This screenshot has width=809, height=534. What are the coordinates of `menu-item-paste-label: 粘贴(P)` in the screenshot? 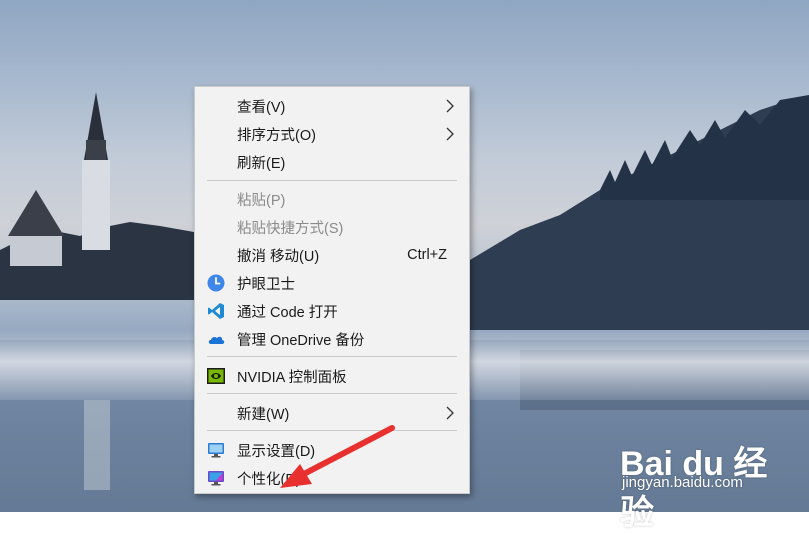 It's located at (261, 200).